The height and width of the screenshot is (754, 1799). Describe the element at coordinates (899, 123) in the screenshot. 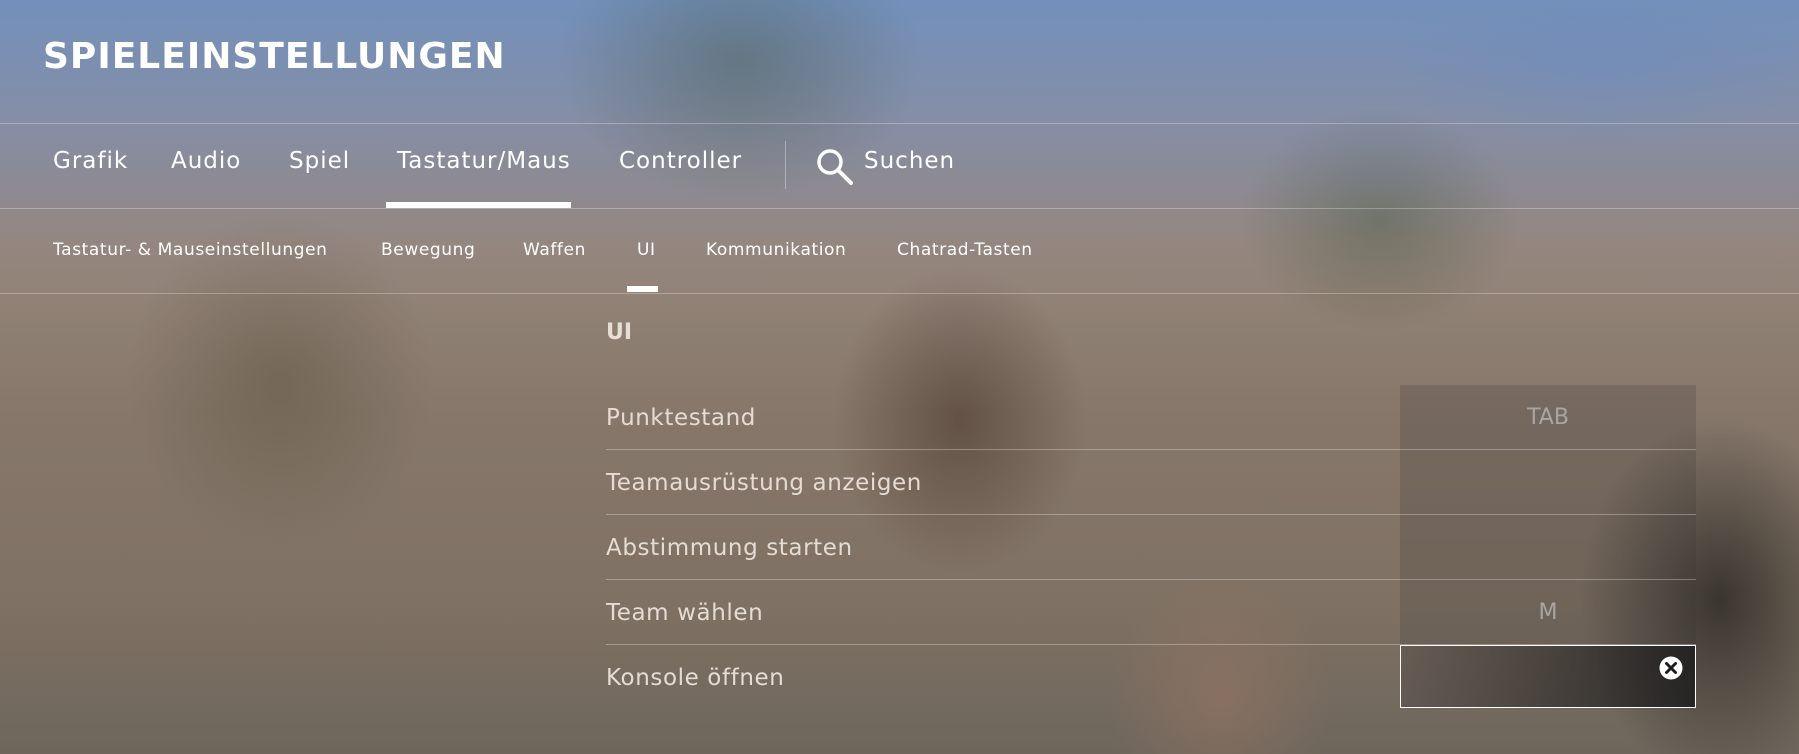

I see `header-divider` at that location.